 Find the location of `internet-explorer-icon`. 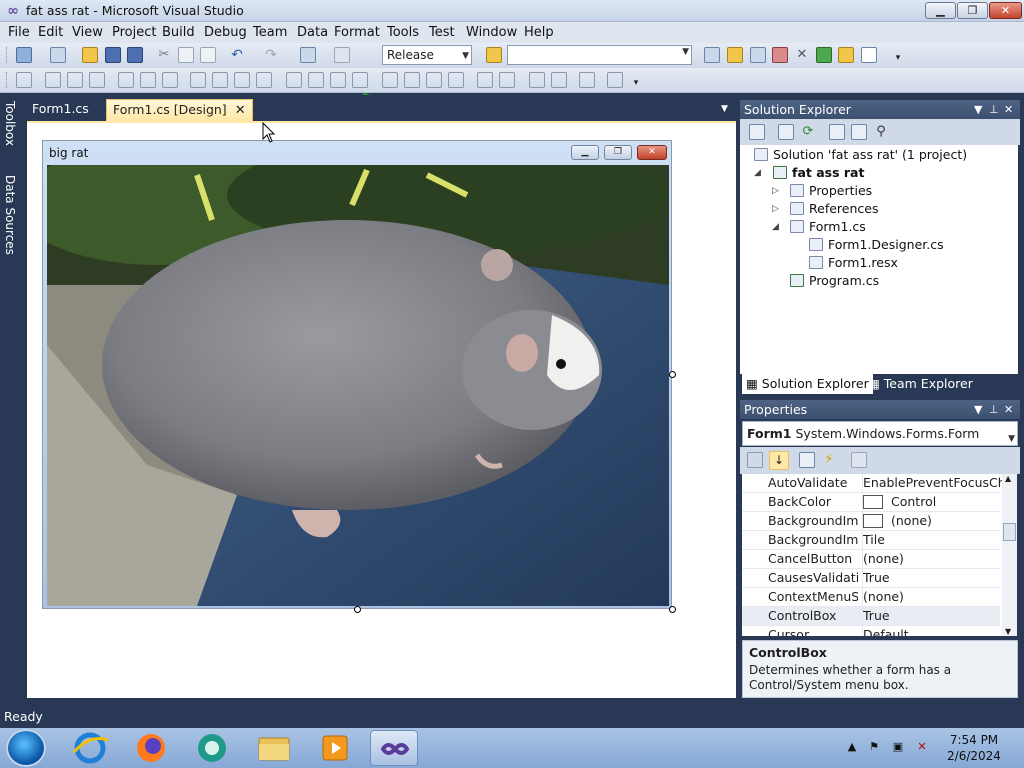

internet-explorer-icon is located at coordinates (90, 748).